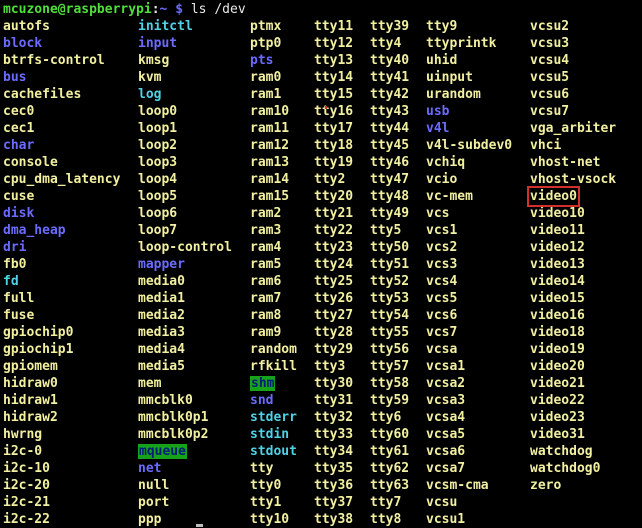 The width and height of the screenshot is (642, 528). Describe the element at coordinates (390, 162) in the screenshot. I see `entry-name: tty46` at that location.